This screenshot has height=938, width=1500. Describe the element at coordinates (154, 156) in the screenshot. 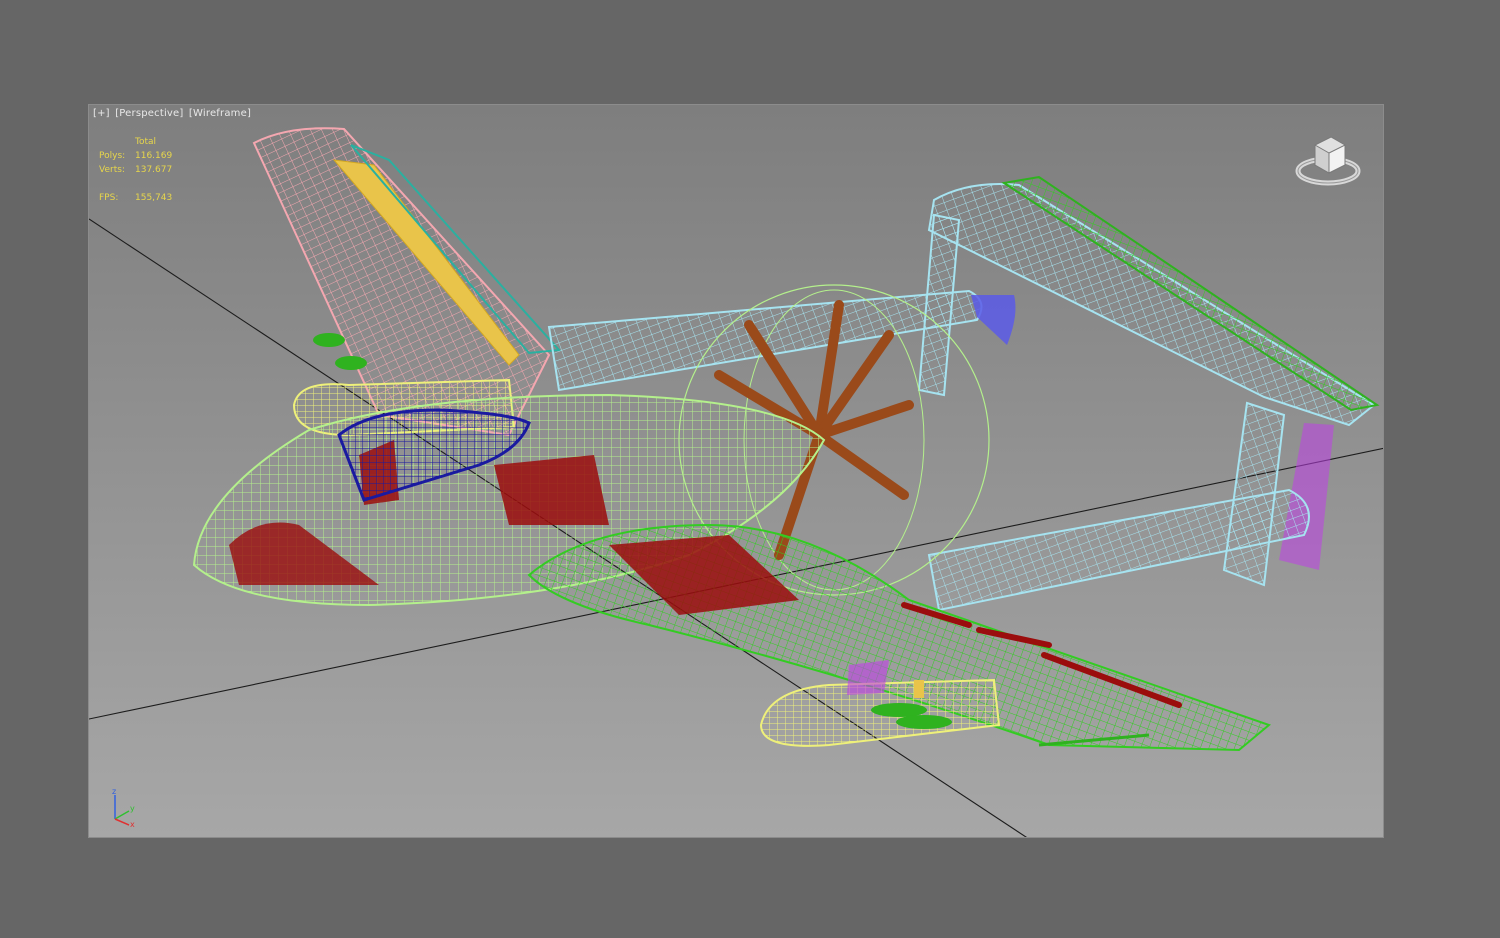

I see `stats-polys-value: 116.169` at that location.